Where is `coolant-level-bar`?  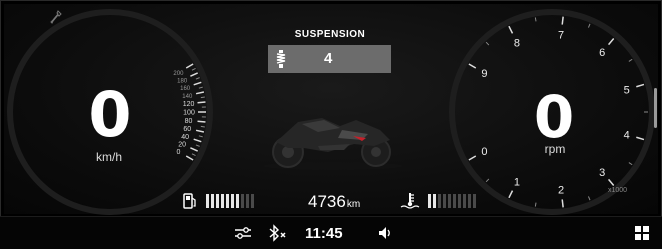
coolant-level-bar is located at coordinates (452, 201).